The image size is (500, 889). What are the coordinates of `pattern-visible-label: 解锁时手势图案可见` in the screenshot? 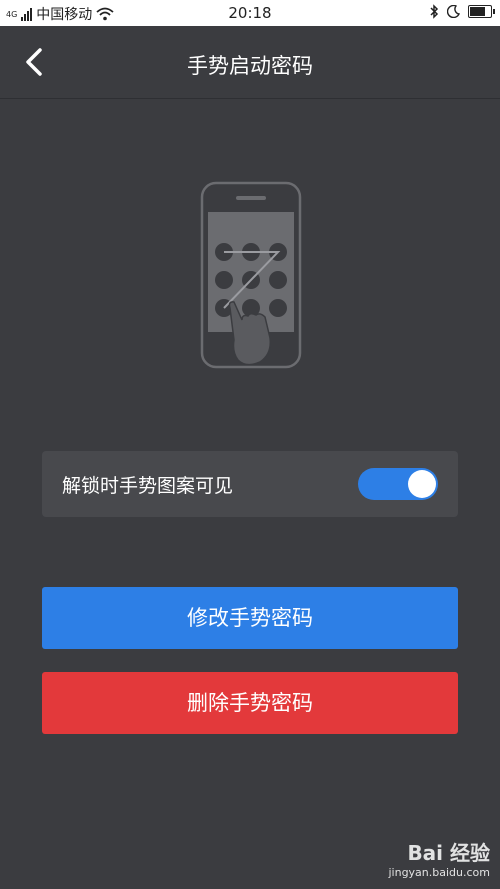 It's located at (148, 486).